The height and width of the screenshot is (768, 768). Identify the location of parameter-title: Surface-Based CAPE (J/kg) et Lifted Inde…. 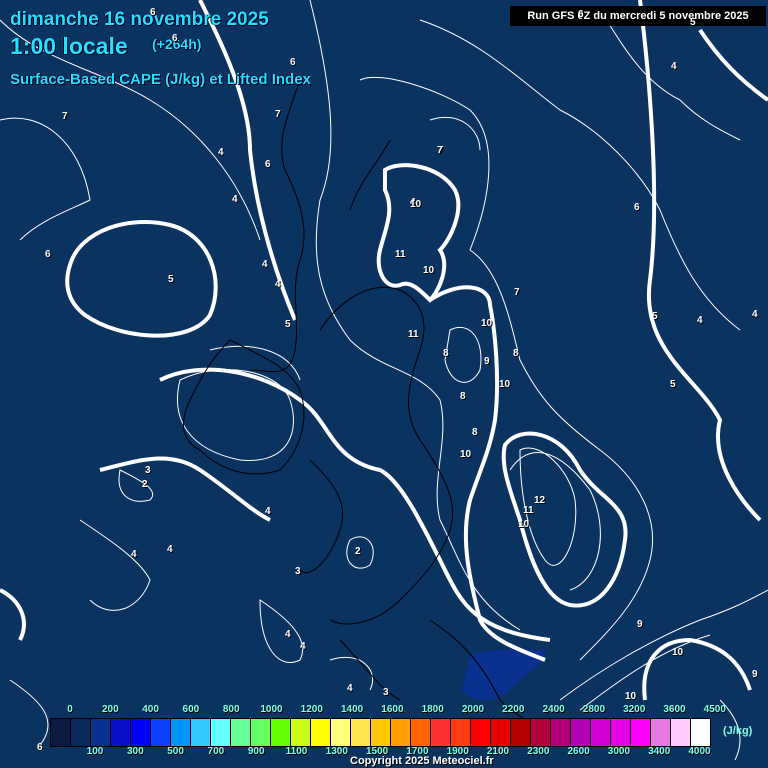
(160, 79).